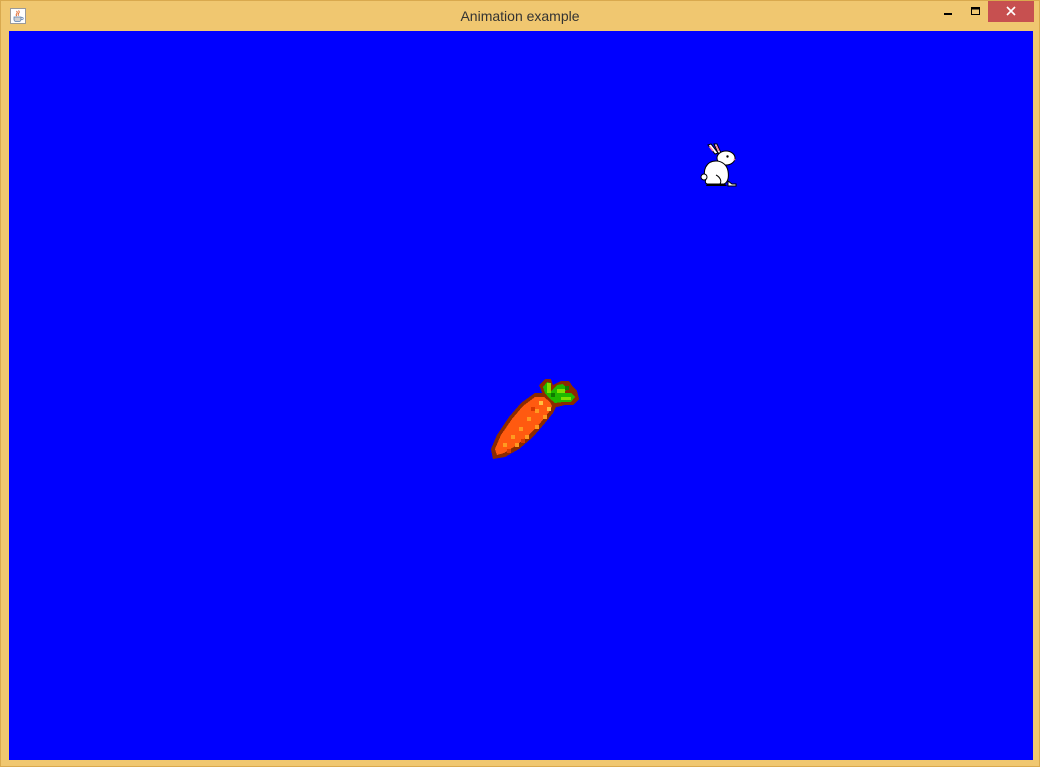 This screenshot has height=767, width=1040. I want to click on rabbit-sprite-icon, so click(719, 166).